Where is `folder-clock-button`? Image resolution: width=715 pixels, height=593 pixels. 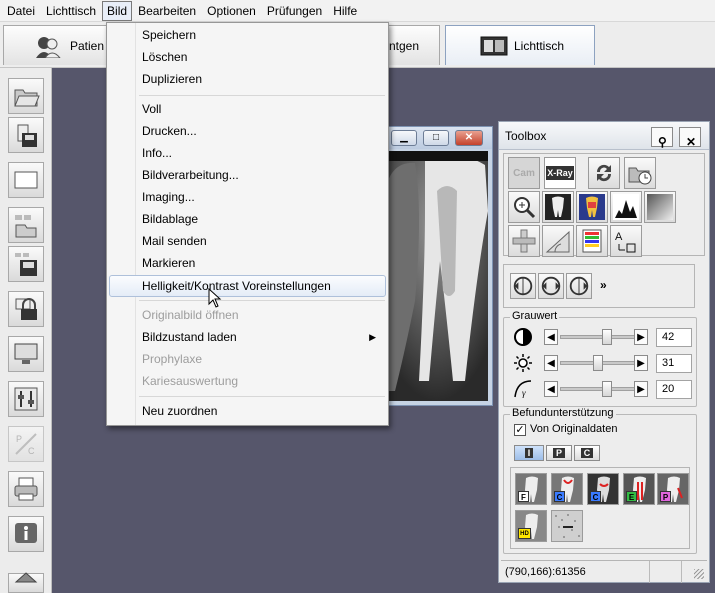 folder-clock-button is located at coordinates (640, 173).